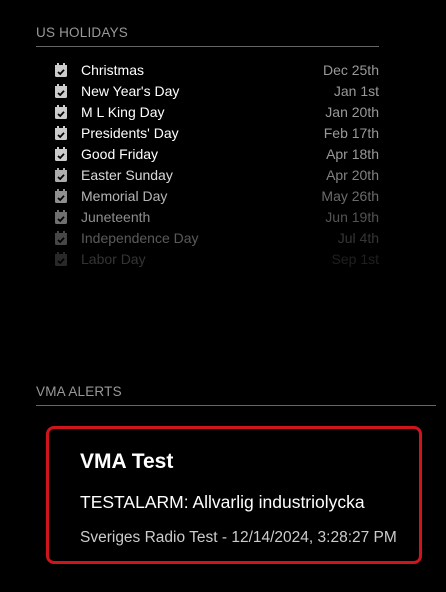 The width and height of the screenshot is (446, 592). Describe the element at coordinates (352, 174) in the screenshot. I see `holiday-date: Apr 20th` at that location.